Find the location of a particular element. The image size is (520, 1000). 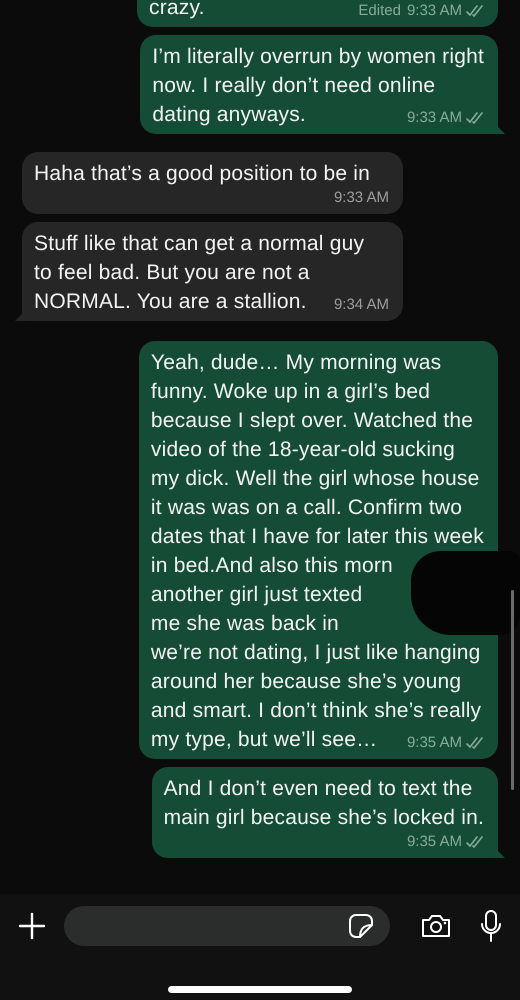

message-text-line: video of the 18-year-old sucking is located at coordinates (302, 450).